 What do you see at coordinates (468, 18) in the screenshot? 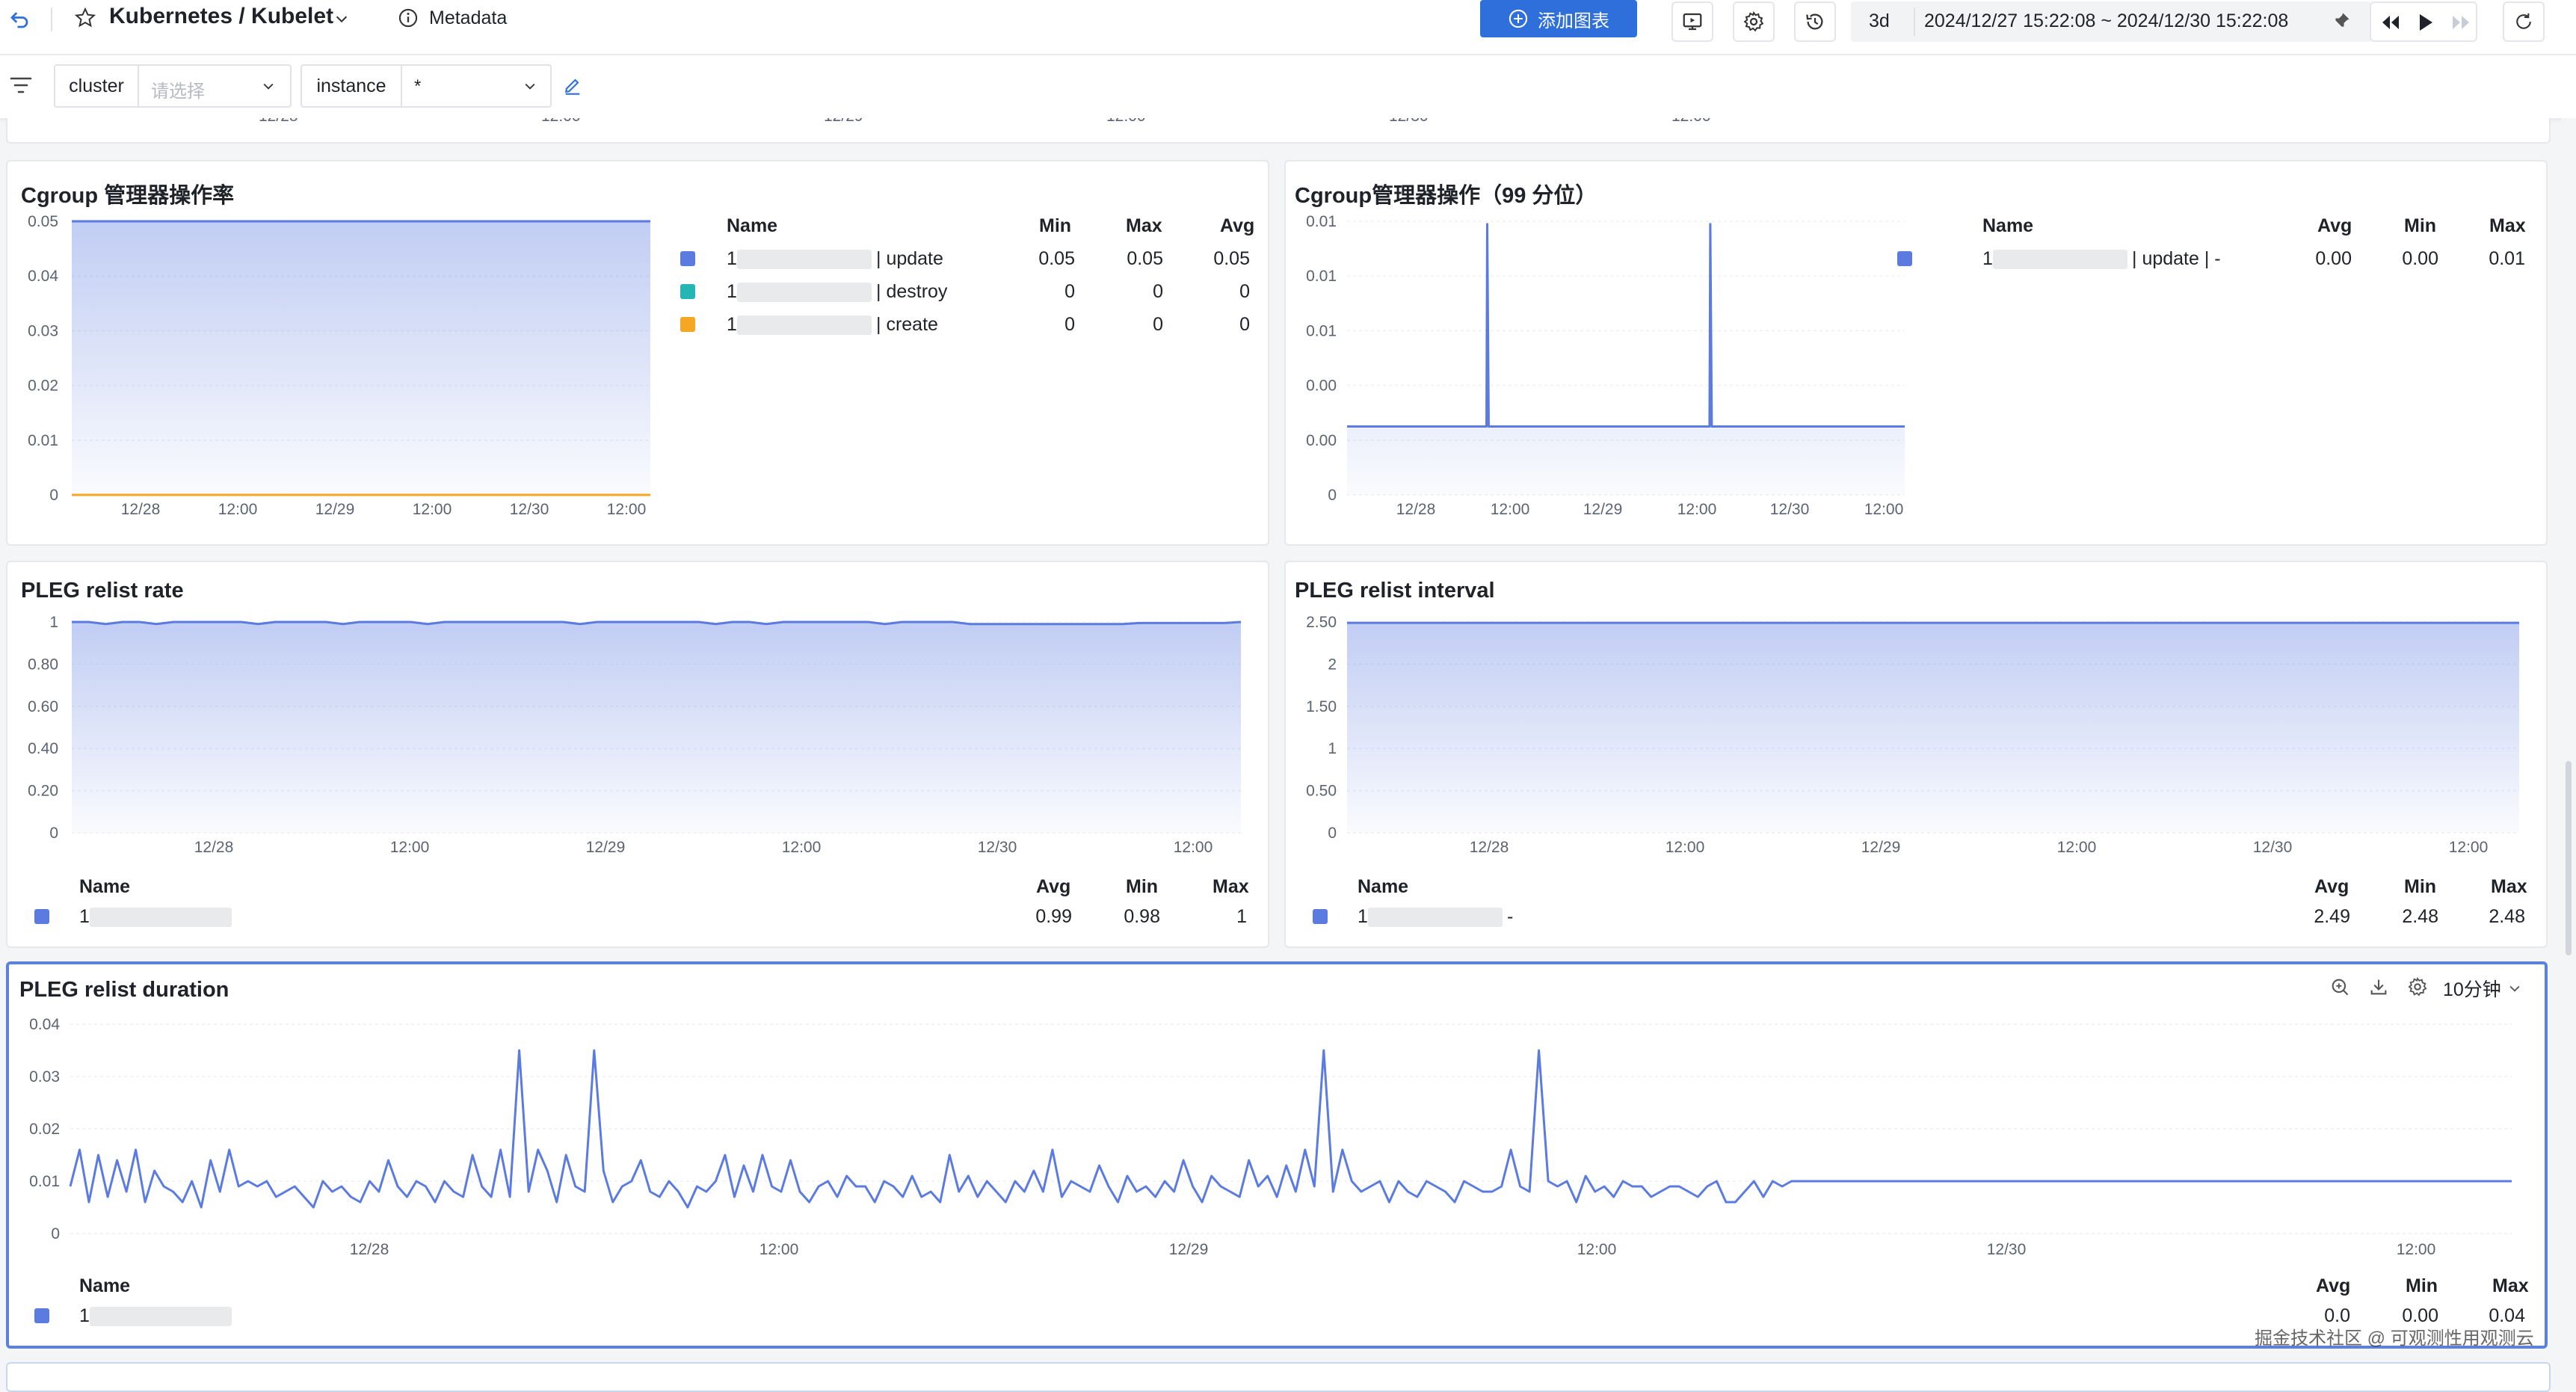
I see `metadata-link: Metadata` at bounding box center [468, 18].